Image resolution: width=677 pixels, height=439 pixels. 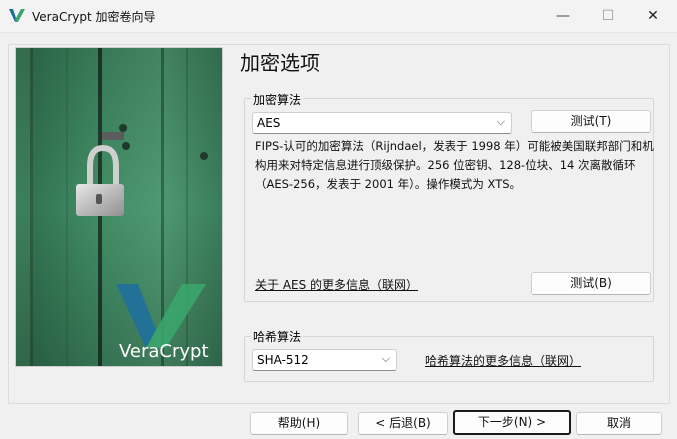 What do you see at coordinates (653, 16) in the screenshot?
I see `close-button: ✕` at bounding box center [653, 16].